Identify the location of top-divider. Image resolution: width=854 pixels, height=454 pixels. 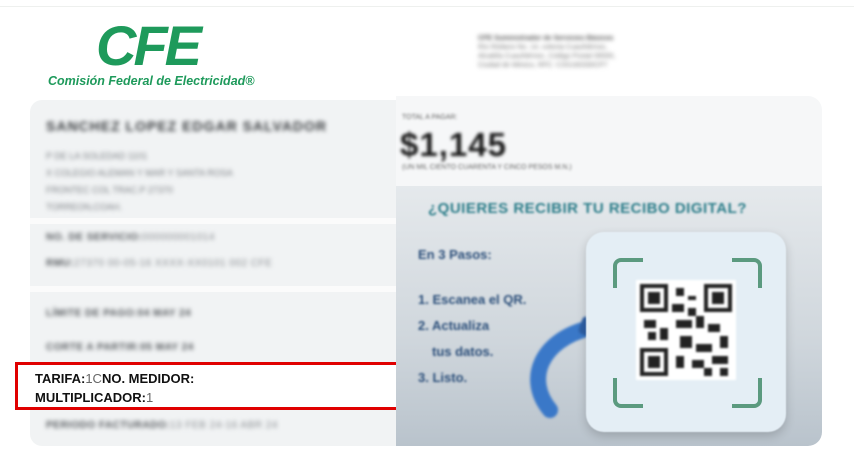
(427, 6).